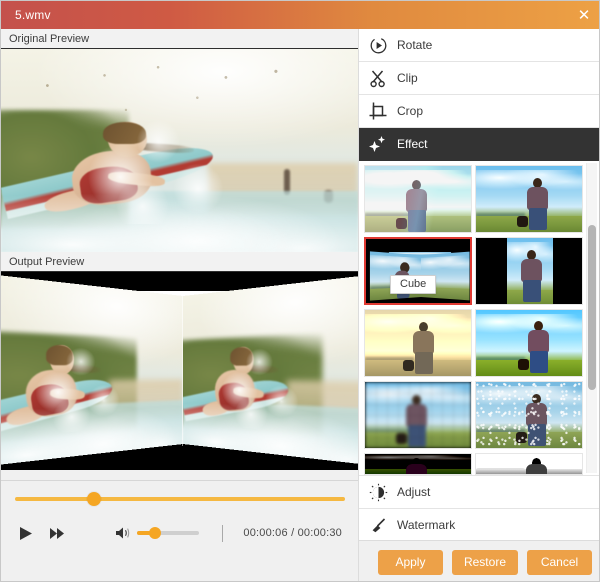  Describe the element at coordinates (426, 525) in the screenshot. I see `menu-item-watermark-label: Watermark` at that location.